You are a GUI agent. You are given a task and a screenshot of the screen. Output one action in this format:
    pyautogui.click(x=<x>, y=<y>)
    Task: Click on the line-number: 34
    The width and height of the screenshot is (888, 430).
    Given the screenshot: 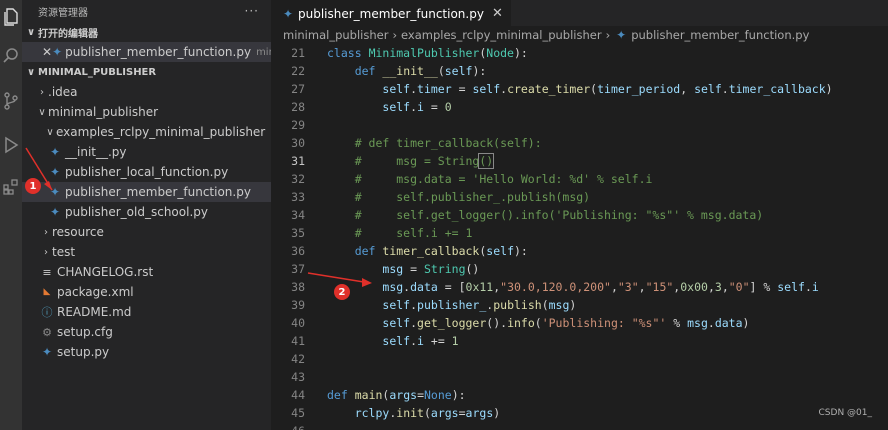 What is the action you would take?
    pyautogui.click(x=298, y=215)
    